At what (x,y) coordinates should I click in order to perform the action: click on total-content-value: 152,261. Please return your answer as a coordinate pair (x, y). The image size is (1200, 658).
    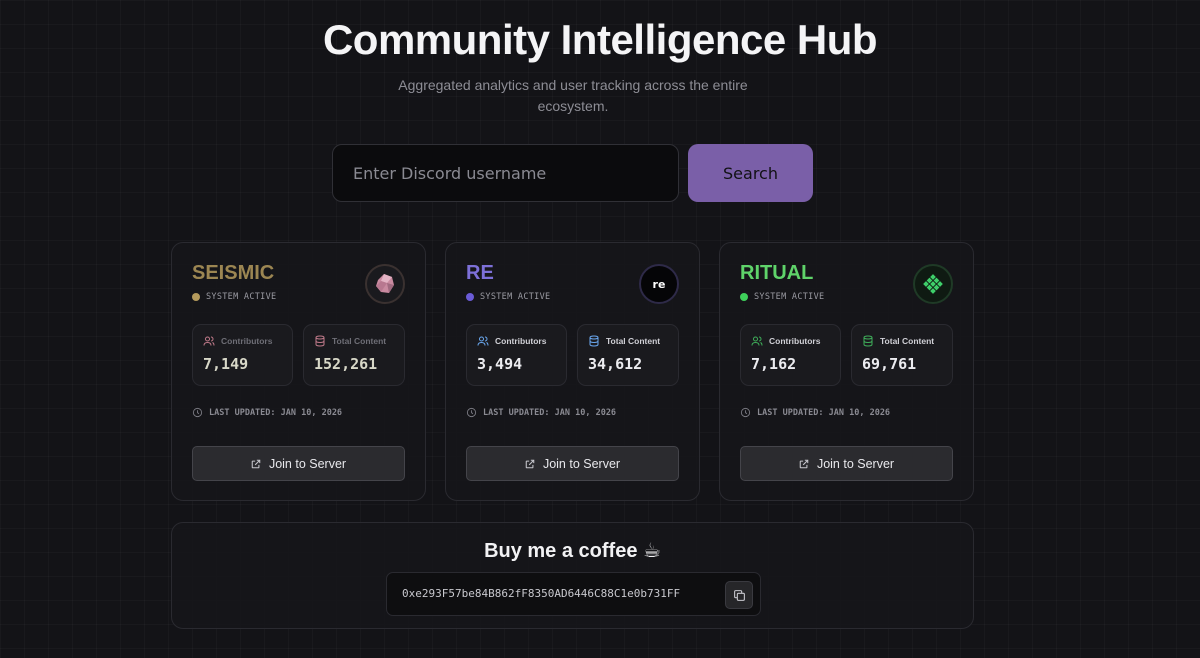
    Looking at the image, I should click on (346, 364).